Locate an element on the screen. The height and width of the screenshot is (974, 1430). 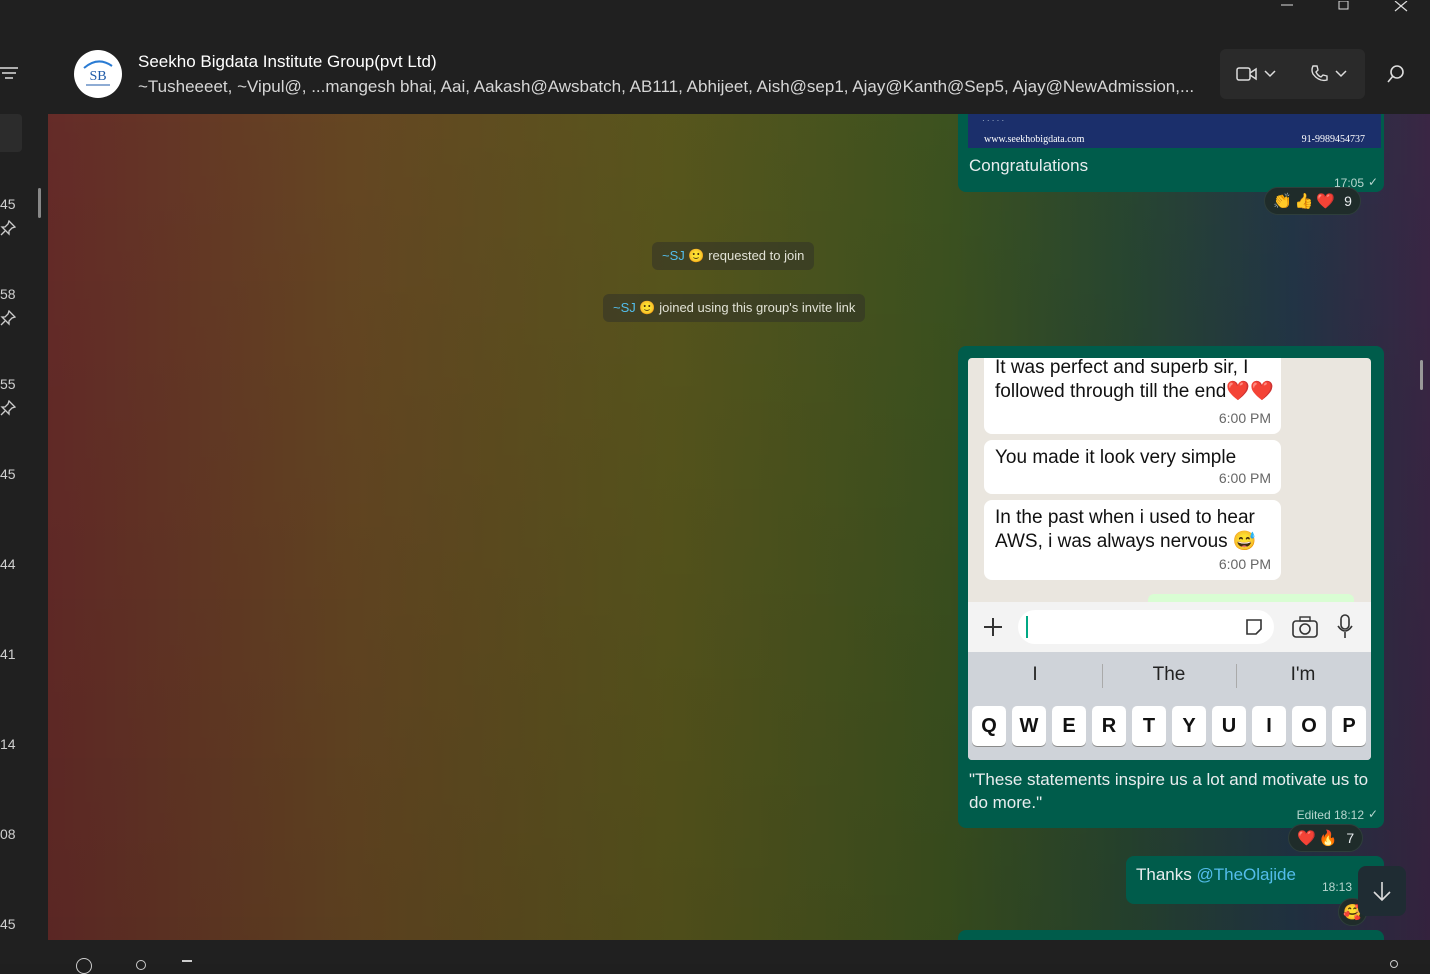
image-chat-message: You made it look very simple 6:00 PM is located at coordinates (1132, 467).